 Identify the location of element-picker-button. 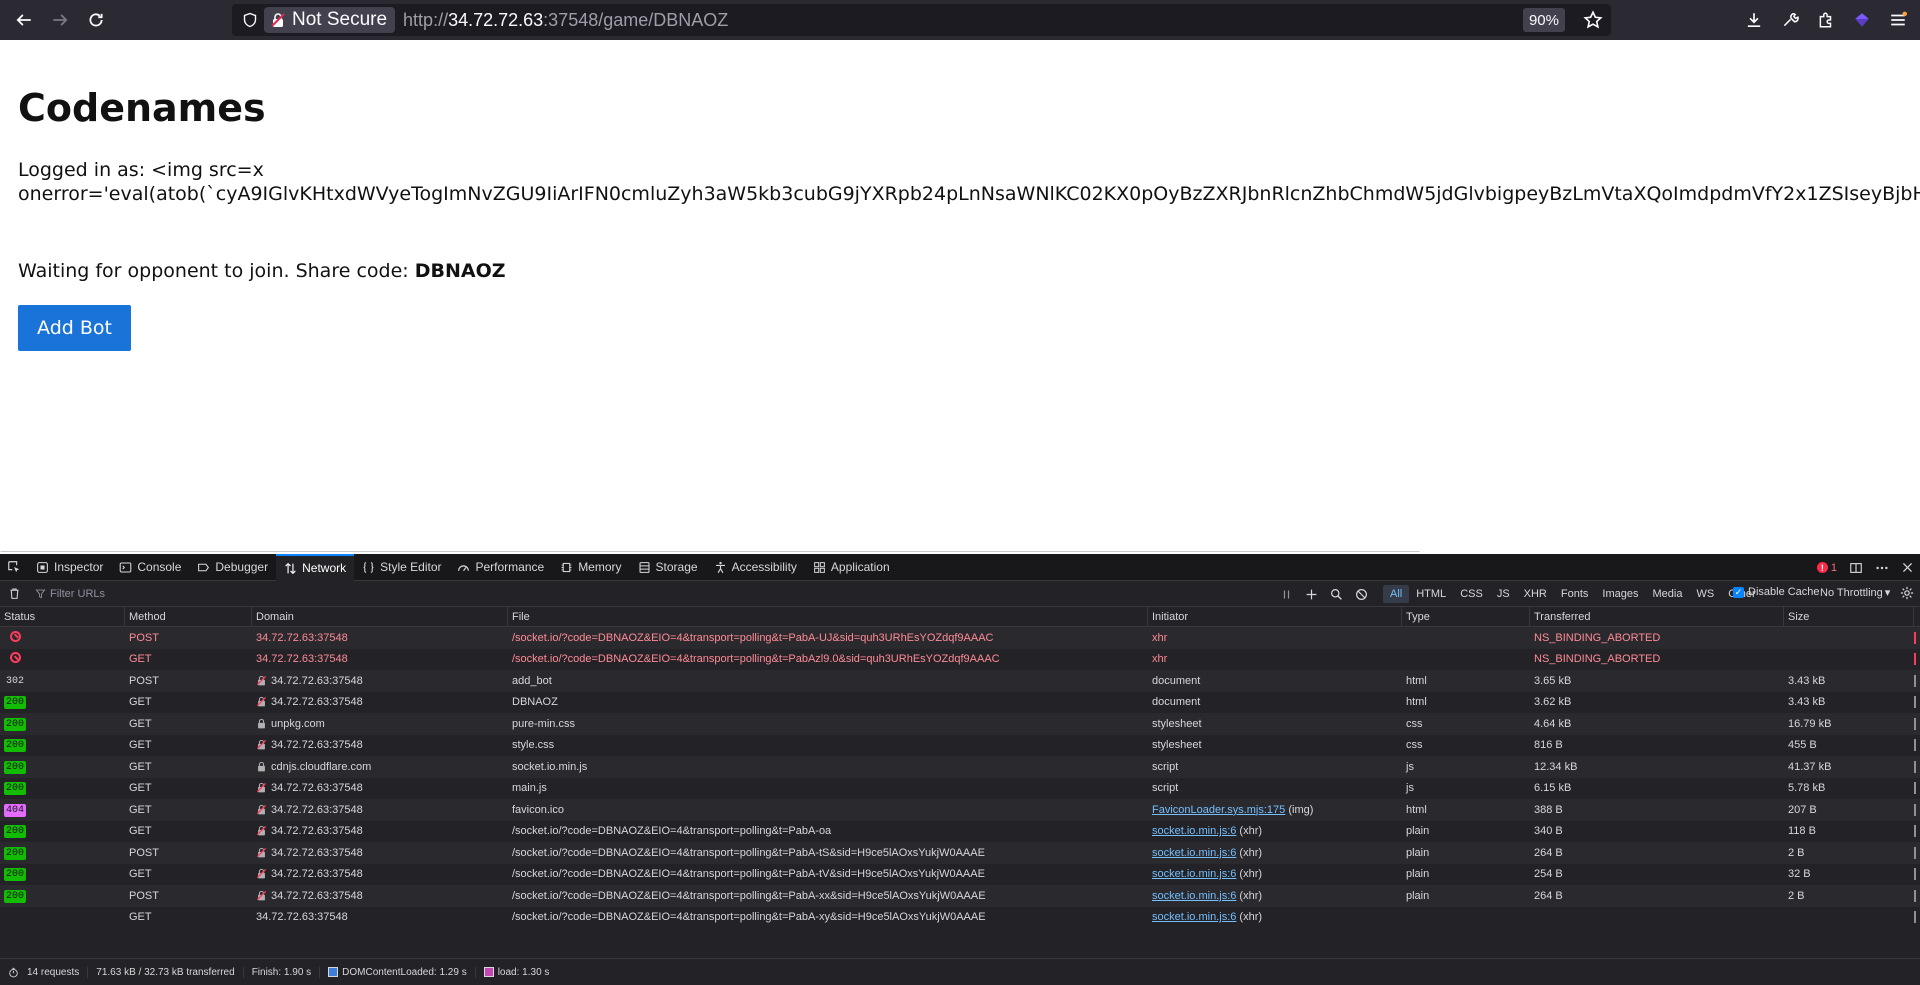
(14, 567).